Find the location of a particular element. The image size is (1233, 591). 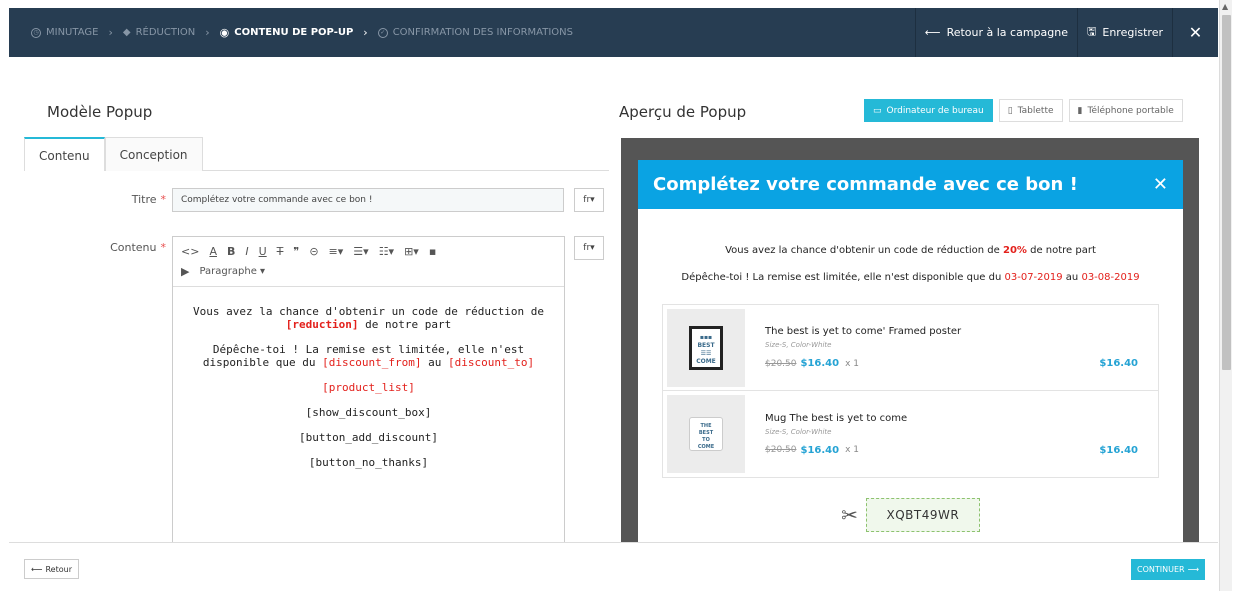

paragraph-format-select: Paragraphe ▾ is located at coordinates (232, 271).